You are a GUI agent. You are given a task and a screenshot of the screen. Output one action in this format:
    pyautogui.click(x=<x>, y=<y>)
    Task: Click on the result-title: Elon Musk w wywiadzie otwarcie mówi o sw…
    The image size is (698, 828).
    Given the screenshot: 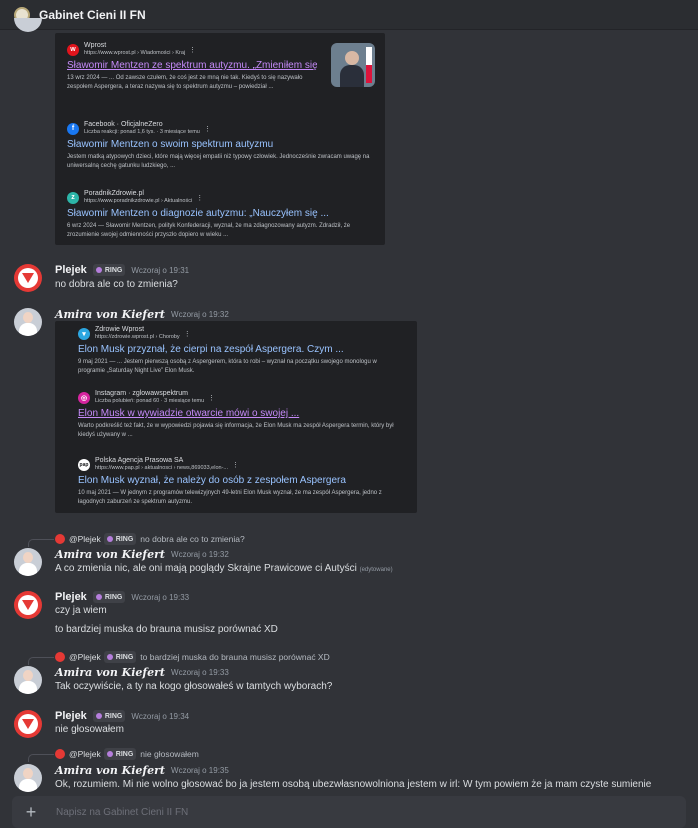 What is the action you would take?
    pyautogui.click(x=189, y=413)
    